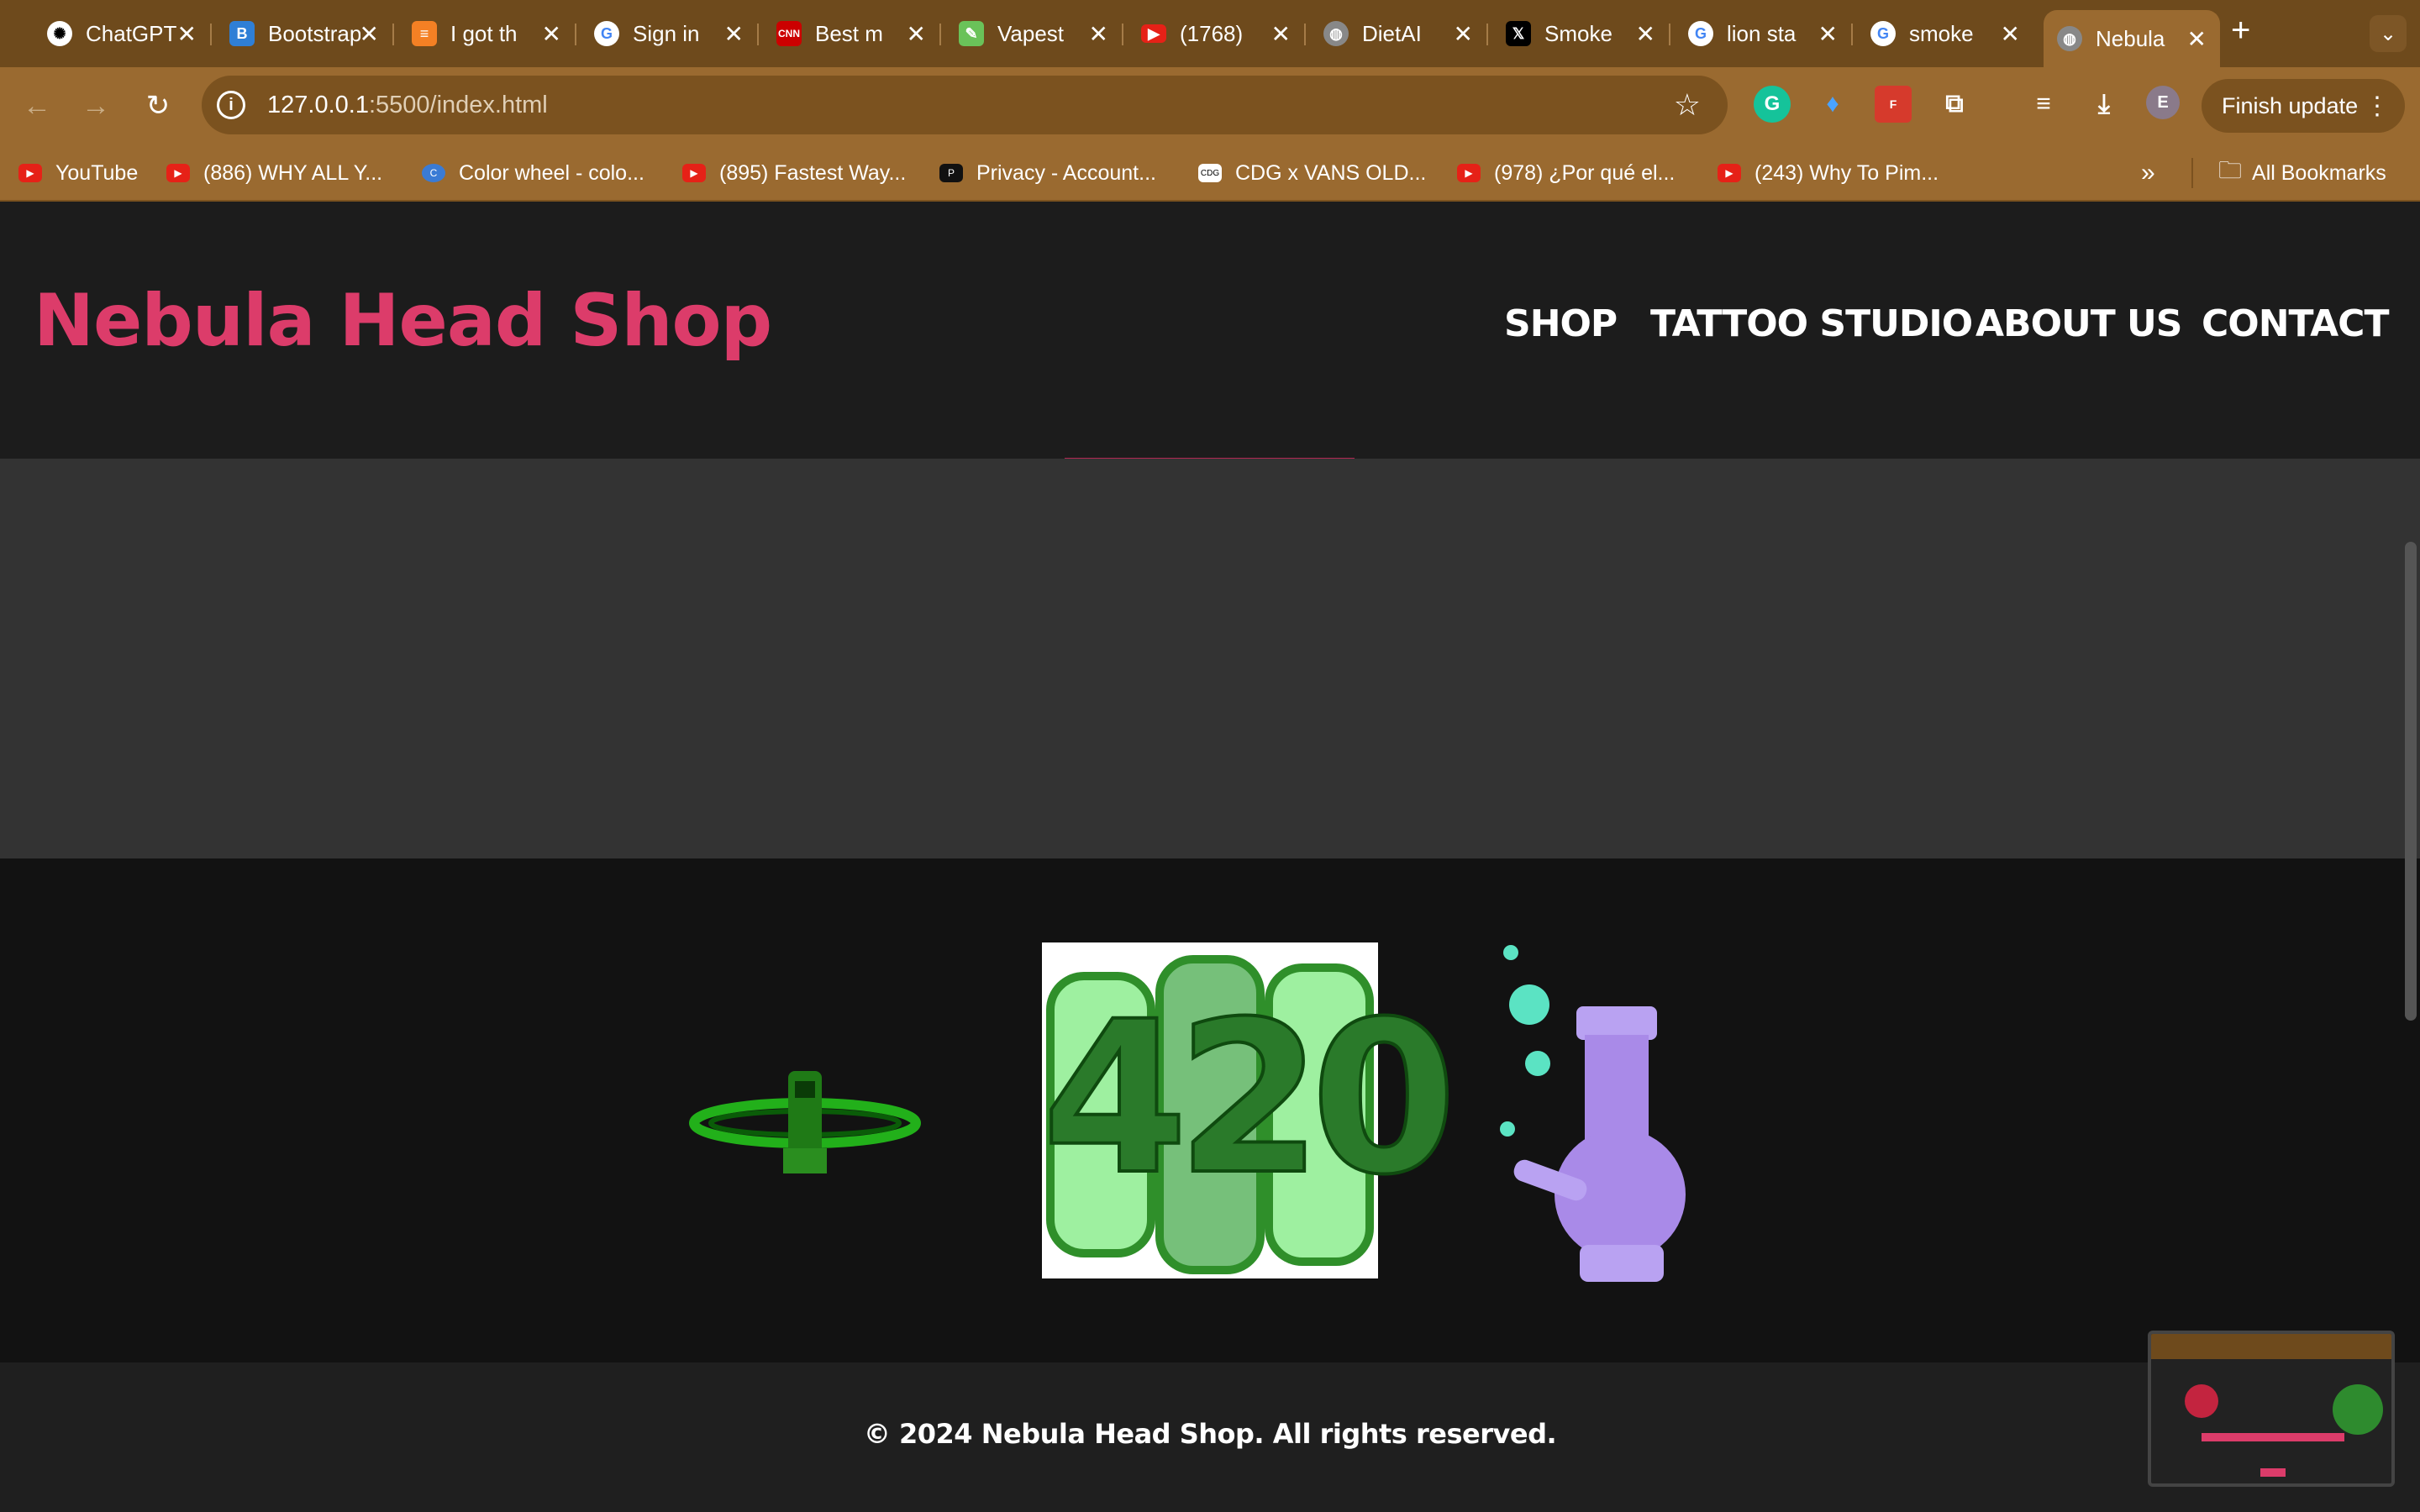 This screenshot has width=2420, height=1512. Describe the element at coordinates (1249, 1098) in the screenshot. I see `420-text: 420` at that location.